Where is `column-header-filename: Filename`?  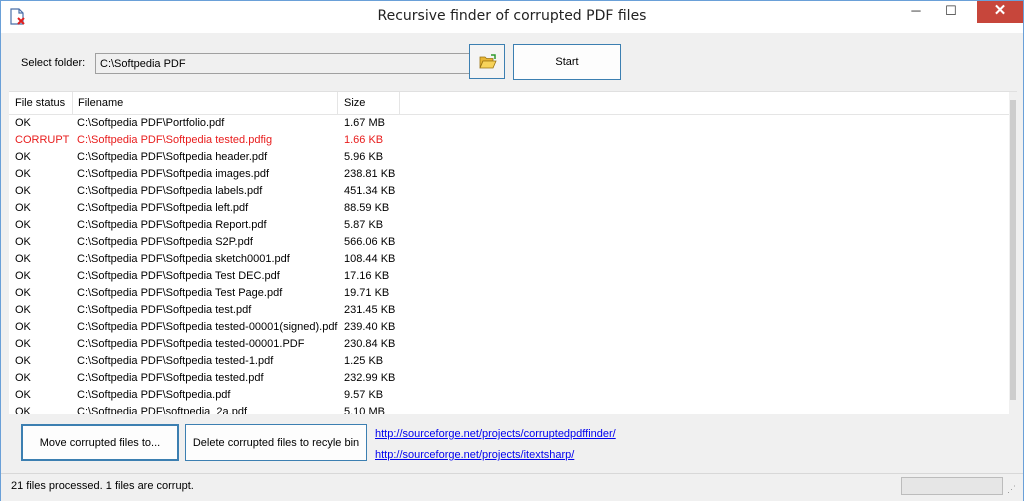 column-header-filename: Filename is located at coordinates (100, 103).